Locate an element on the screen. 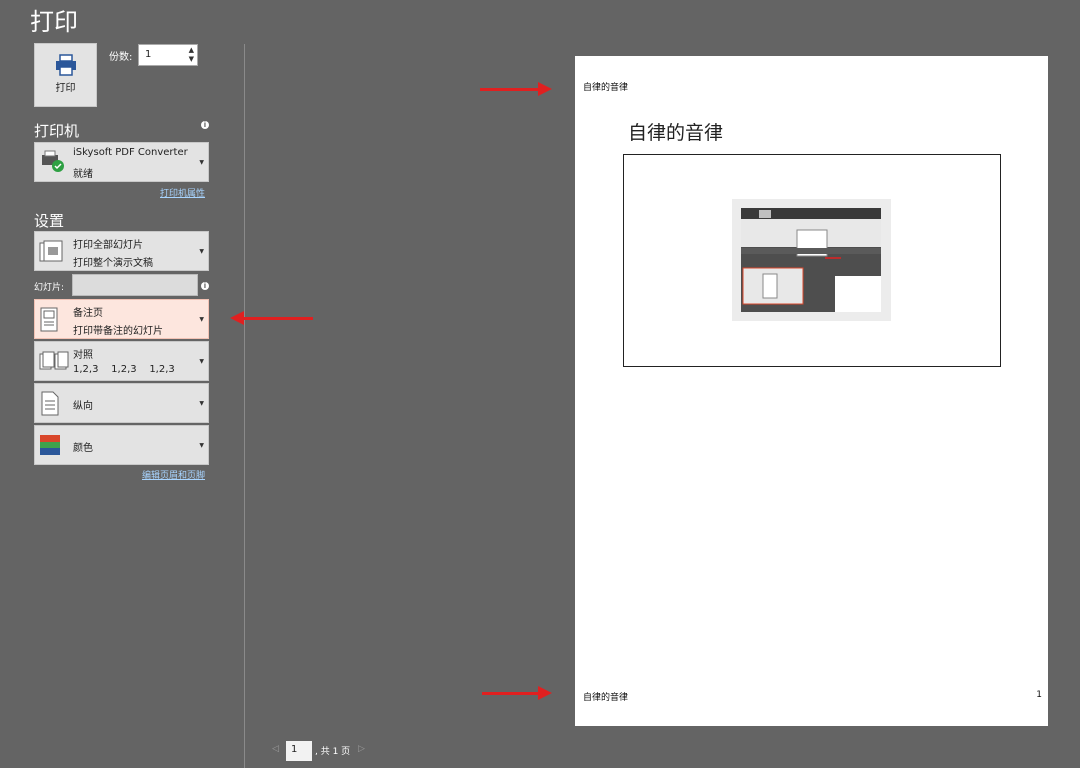  copies-value: 1 is located at coordinates (148, 54).